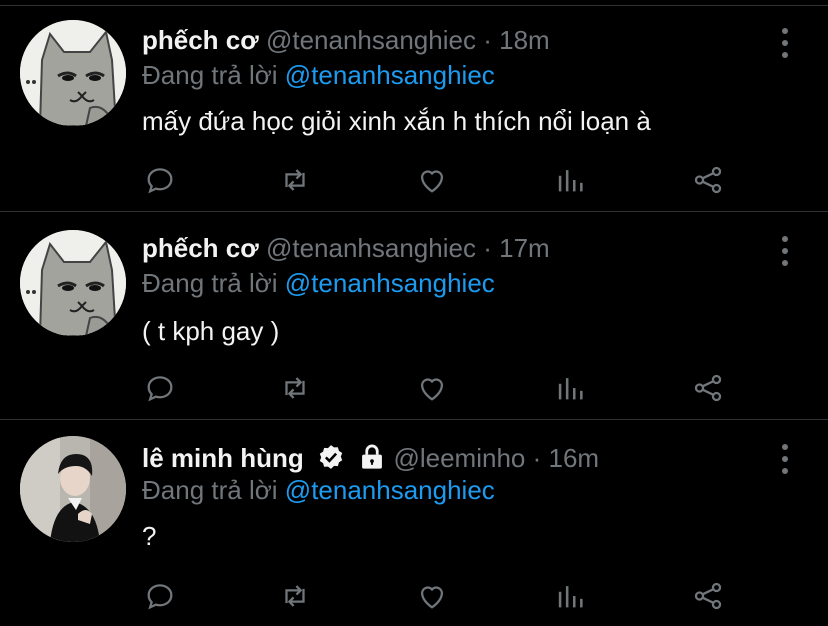 This screenshot has width=828, height=626. I want to click on tweet-header: phếch cơ @tenanhsanghiec · 18m, so click(346, 40).